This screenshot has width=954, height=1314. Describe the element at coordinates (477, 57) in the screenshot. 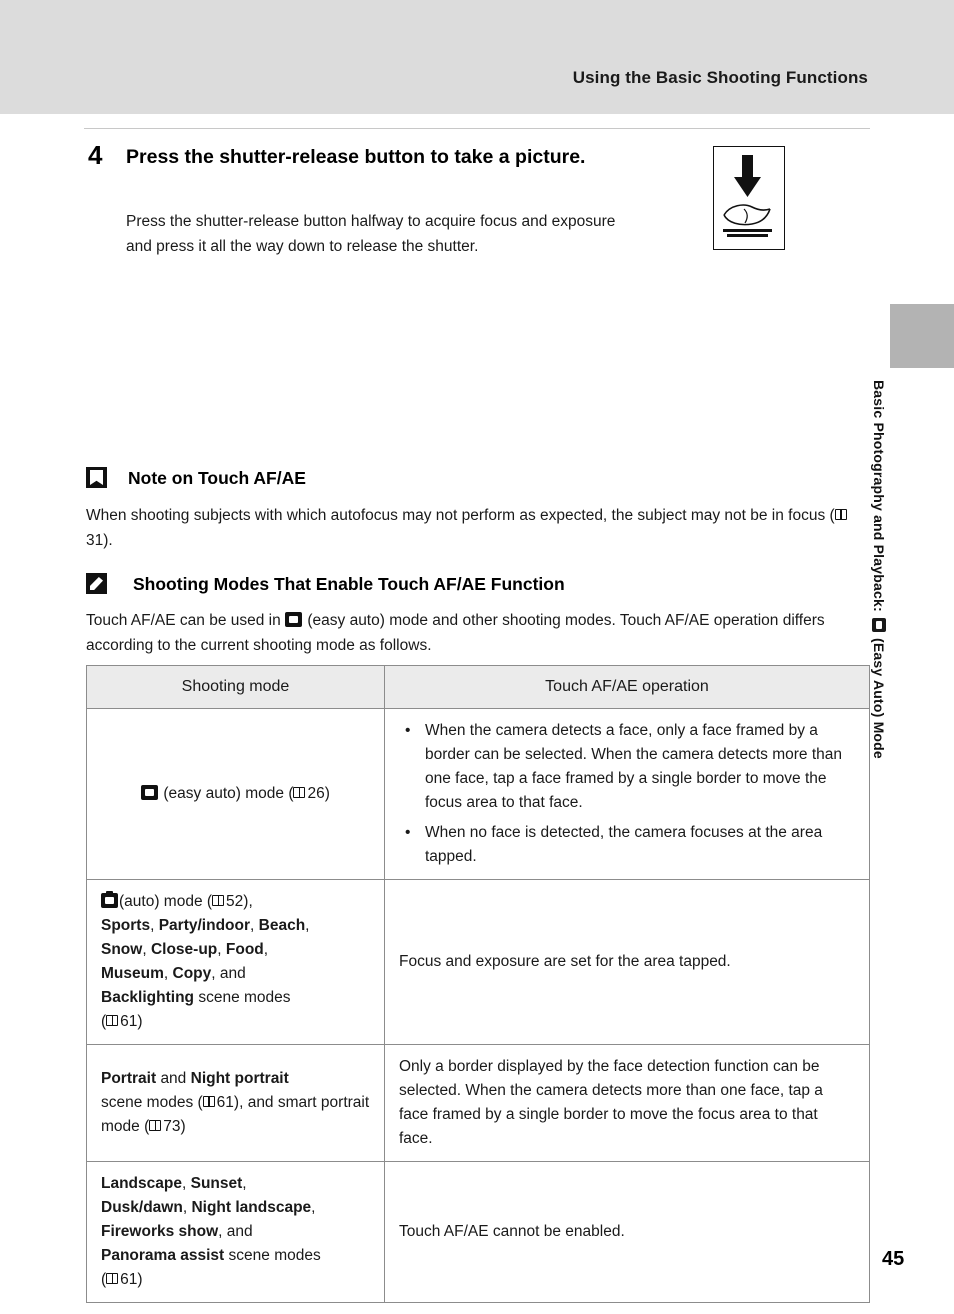

I see `page-header-band` at that location.